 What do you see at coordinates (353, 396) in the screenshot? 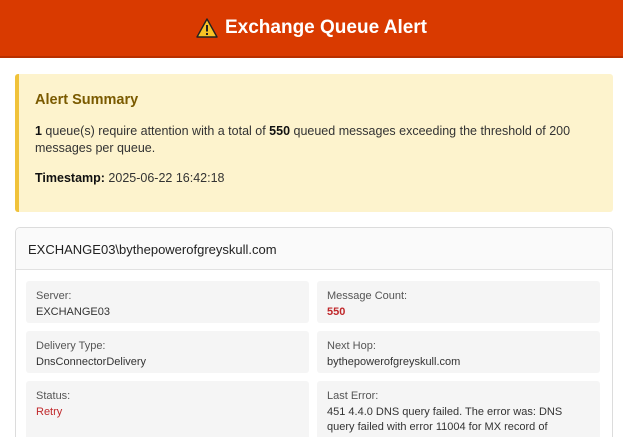
I see `field-label: Last Error:` at bounding box center [353, 396].